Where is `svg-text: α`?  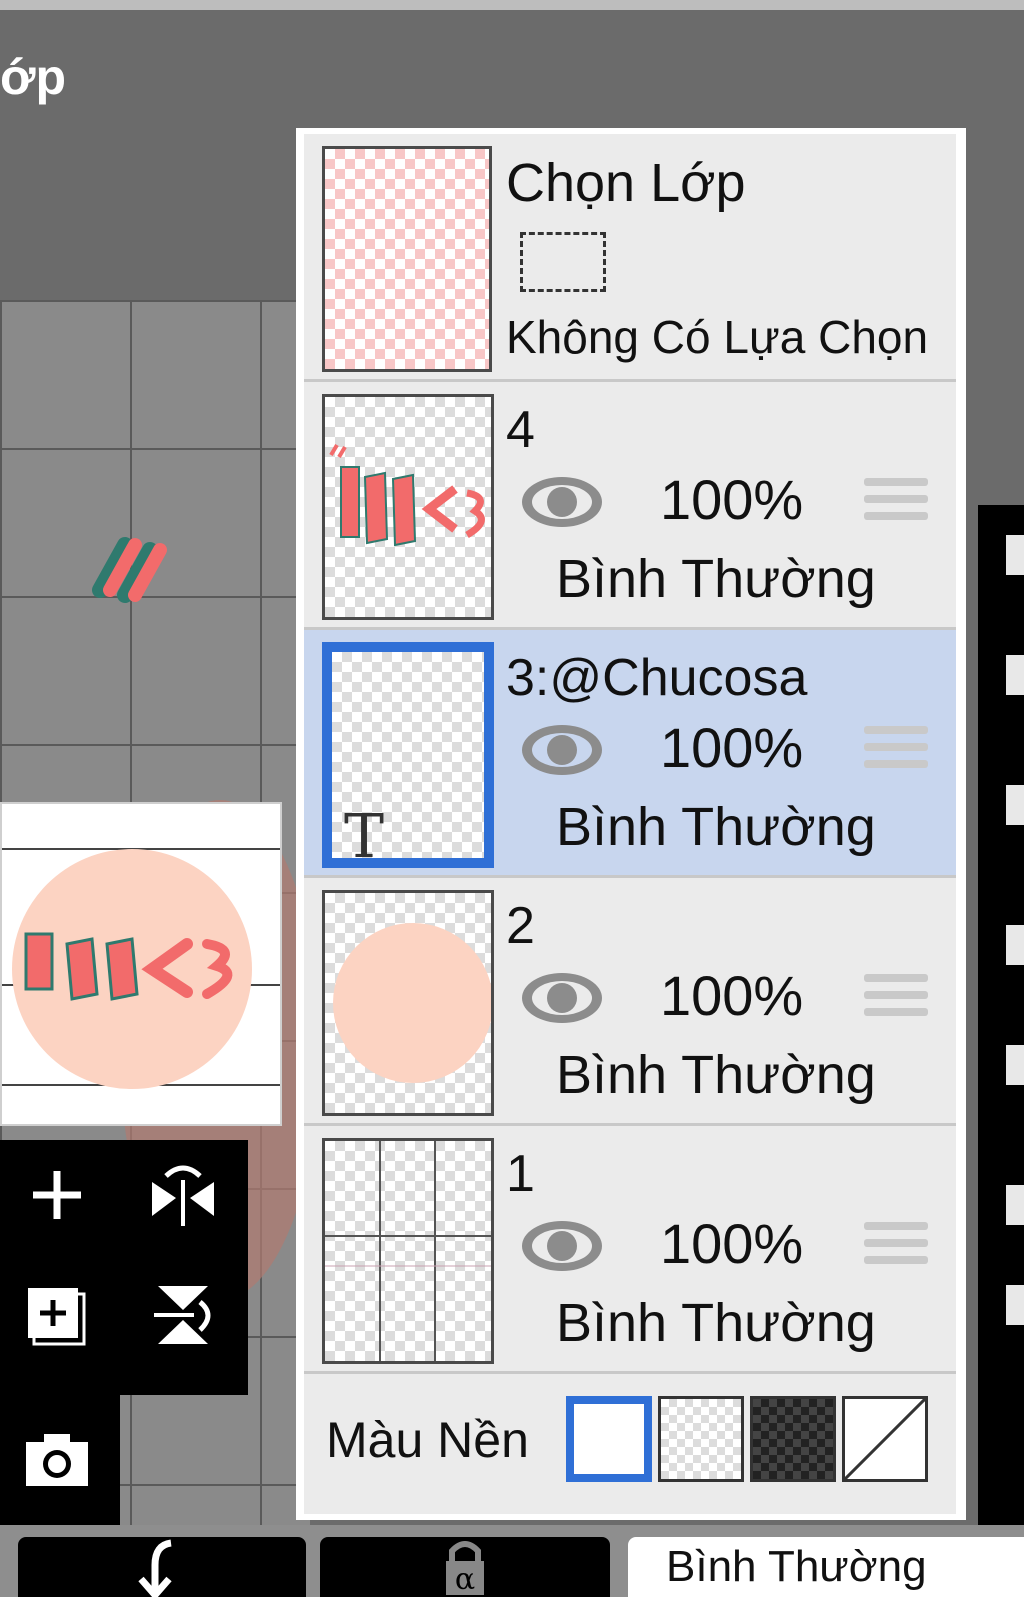
svg-text: α is located at coordinates (465, 1579).